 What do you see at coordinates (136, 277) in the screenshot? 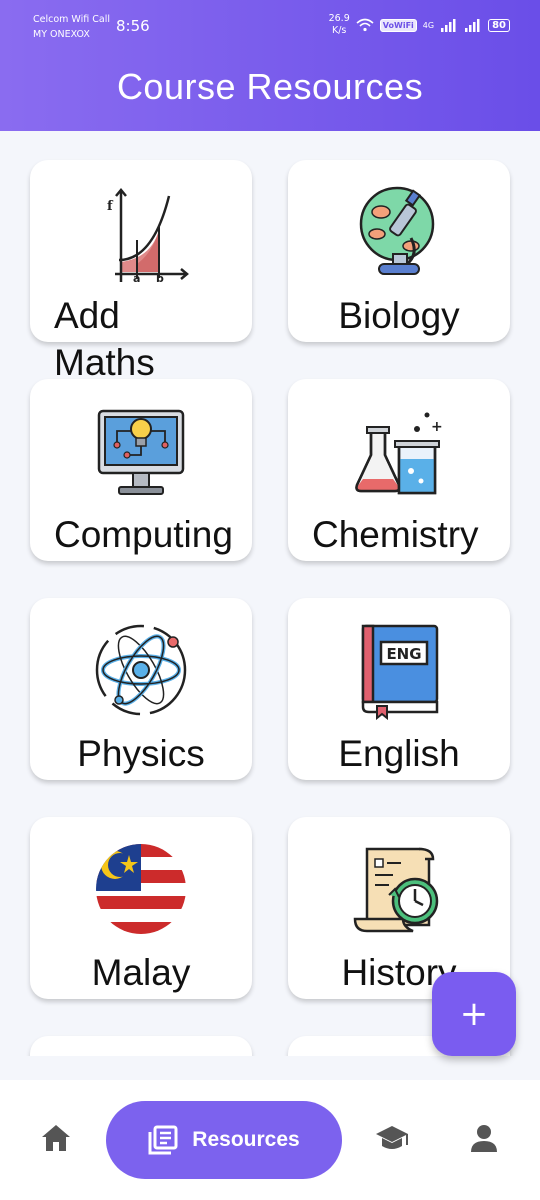
I see `svg-text: a` at bounding box center [136, 277].